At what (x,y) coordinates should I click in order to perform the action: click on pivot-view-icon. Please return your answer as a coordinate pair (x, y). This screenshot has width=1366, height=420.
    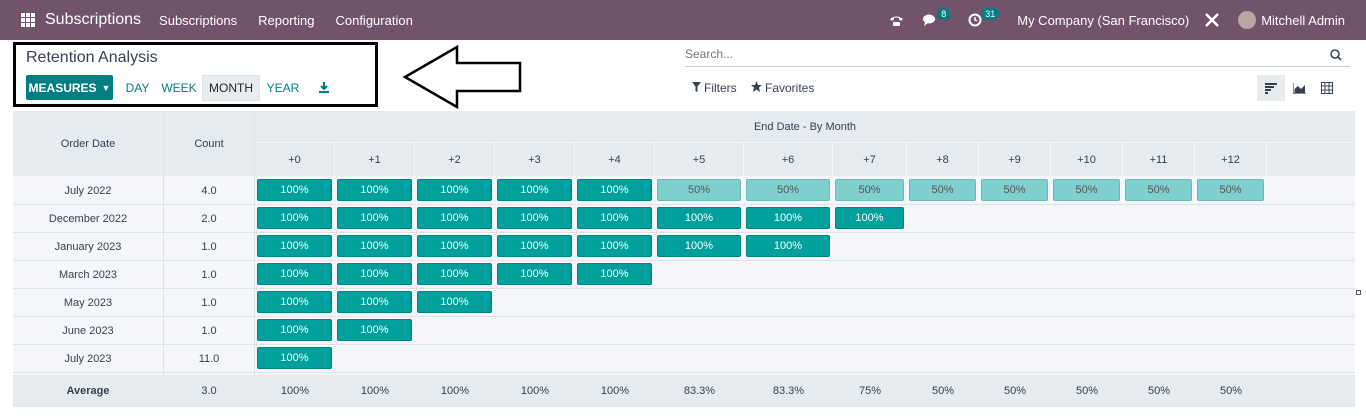
    Looking at the image, I should click on (1327, 88).